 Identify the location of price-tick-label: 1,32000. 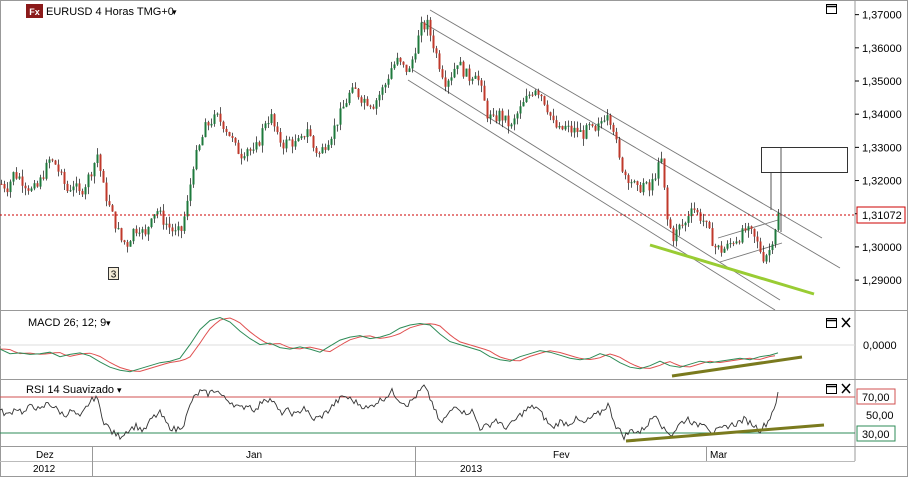
(882, 182).